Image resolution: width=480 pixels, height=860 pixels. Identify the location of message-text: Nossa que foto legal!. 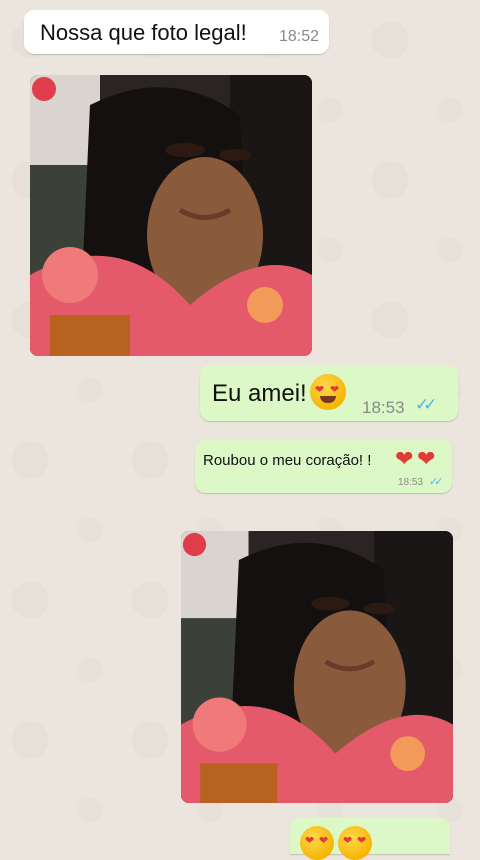
(143, 32).